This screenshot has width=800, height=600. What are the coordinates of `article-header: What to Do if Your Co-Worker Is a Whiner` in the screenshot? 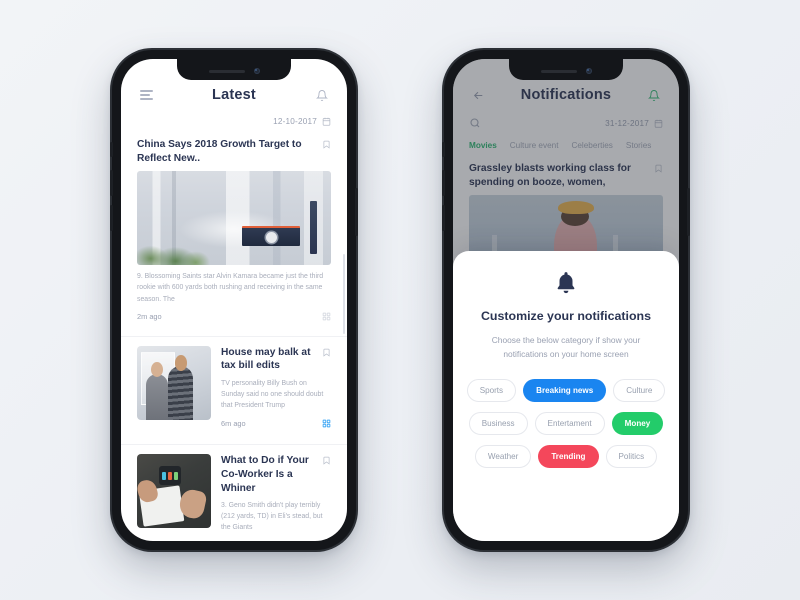 It's located at (276, 474).